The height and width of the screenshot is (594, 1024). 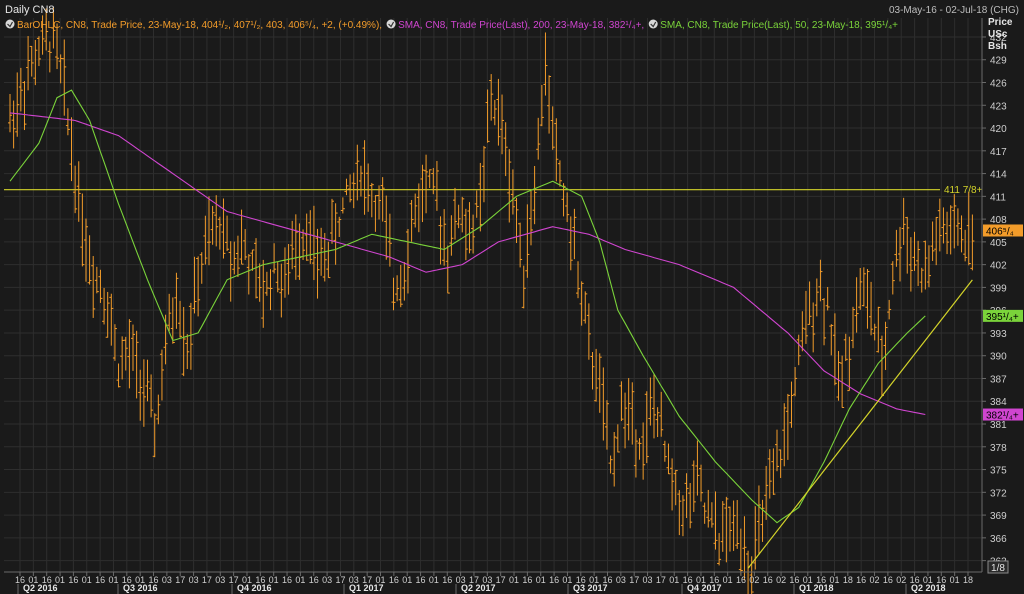 What do you see at coordinates (998, 288) in the screenshot?
I see `price-tick-label: 399` at bounding box center [998, 288].